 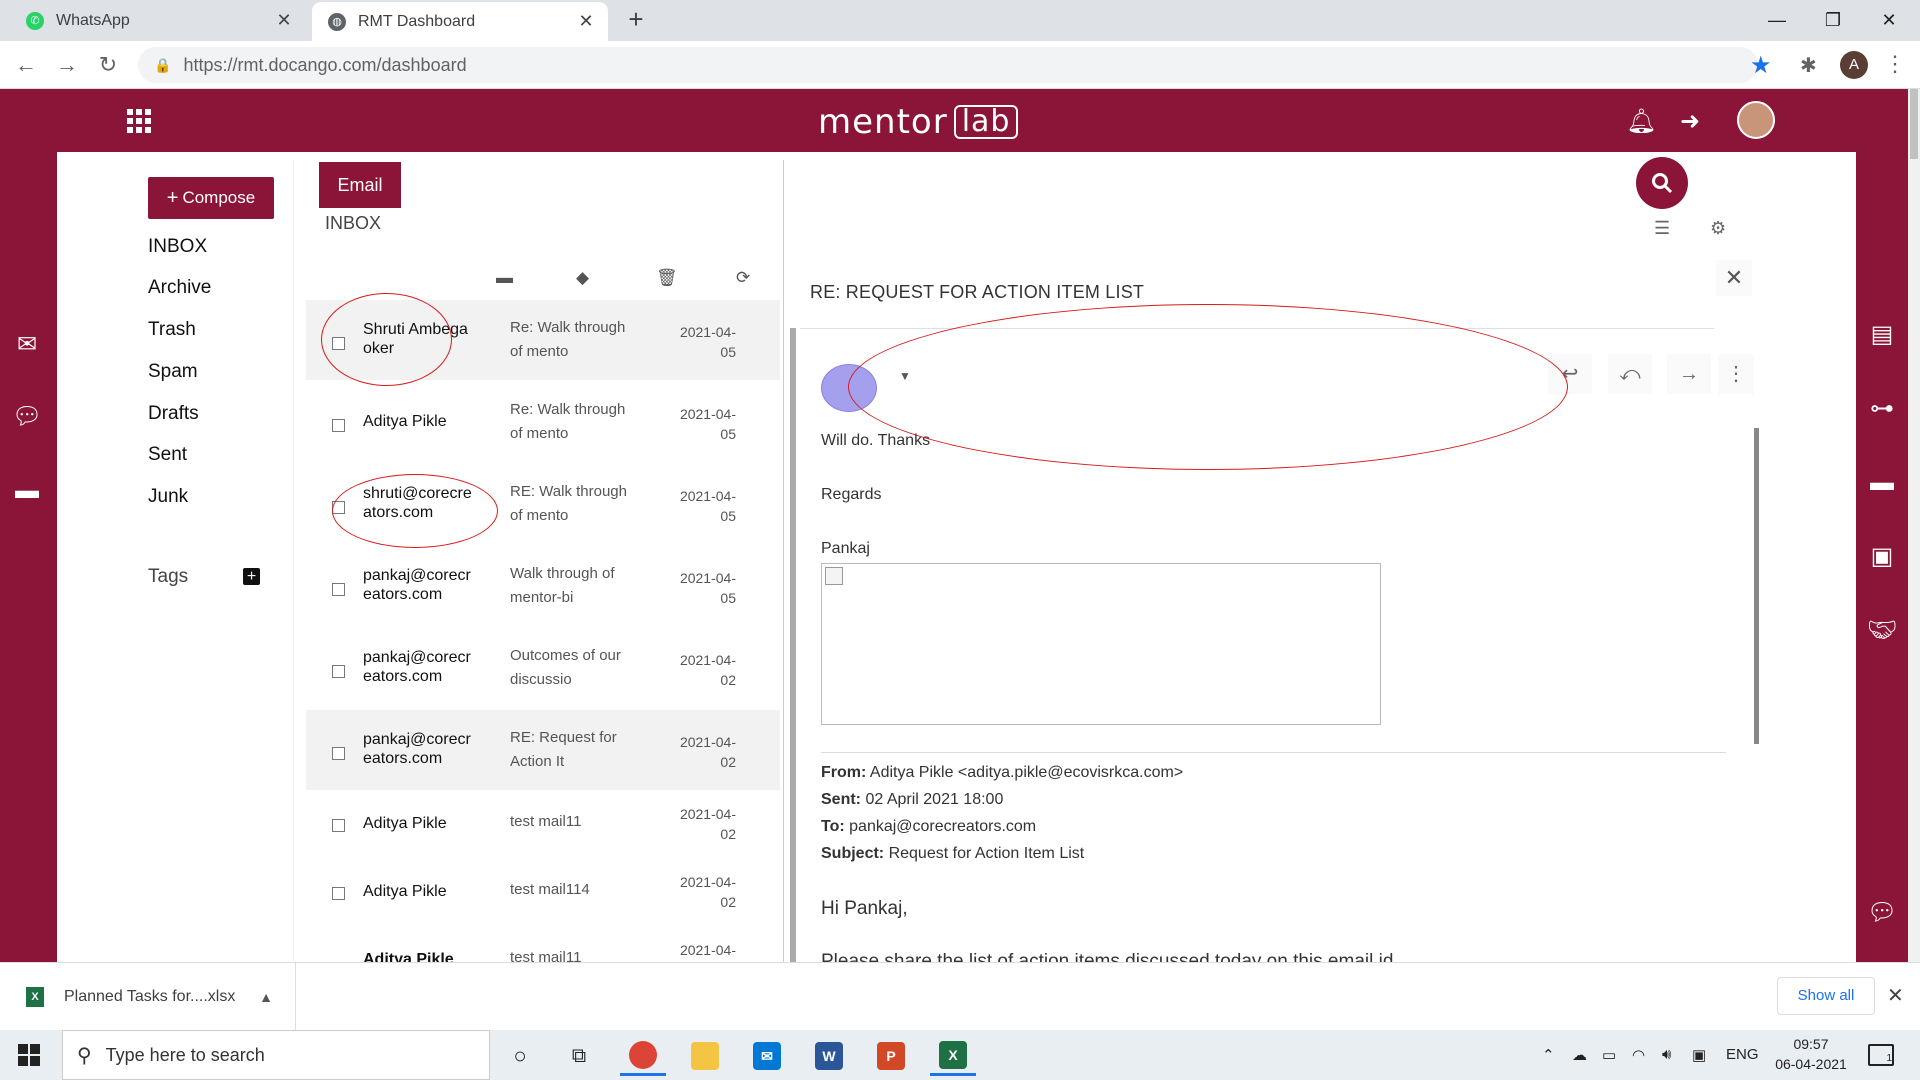 I want to click on notification-icon: 1, so click(x=1881, y=1055).